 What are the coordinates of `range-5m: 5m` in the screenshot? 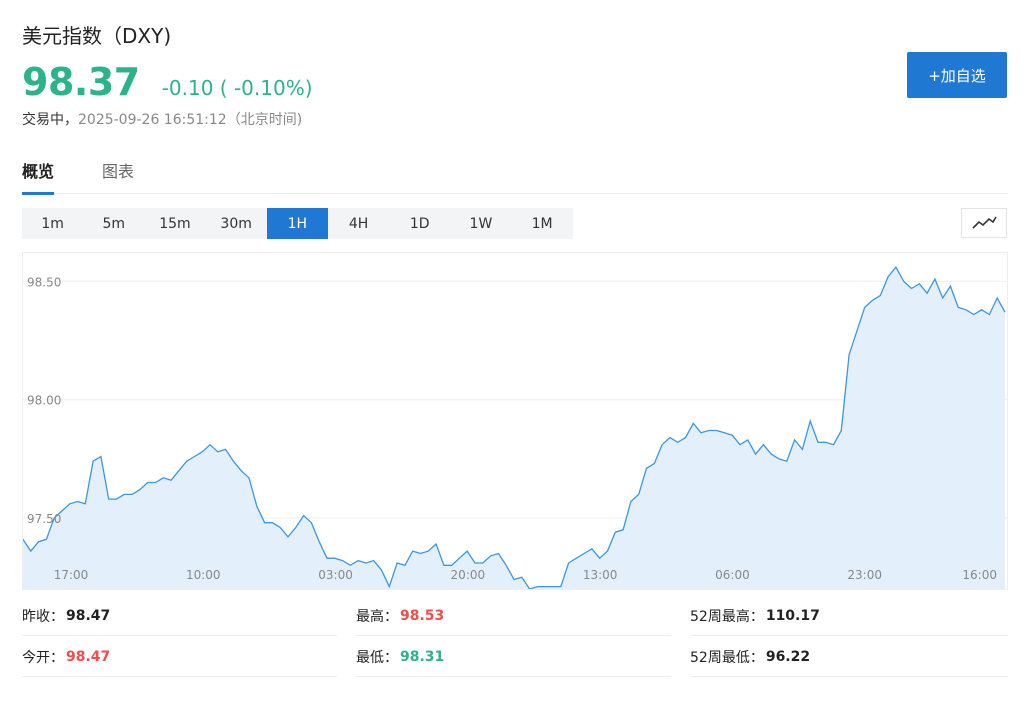 It's located at (113, 223).